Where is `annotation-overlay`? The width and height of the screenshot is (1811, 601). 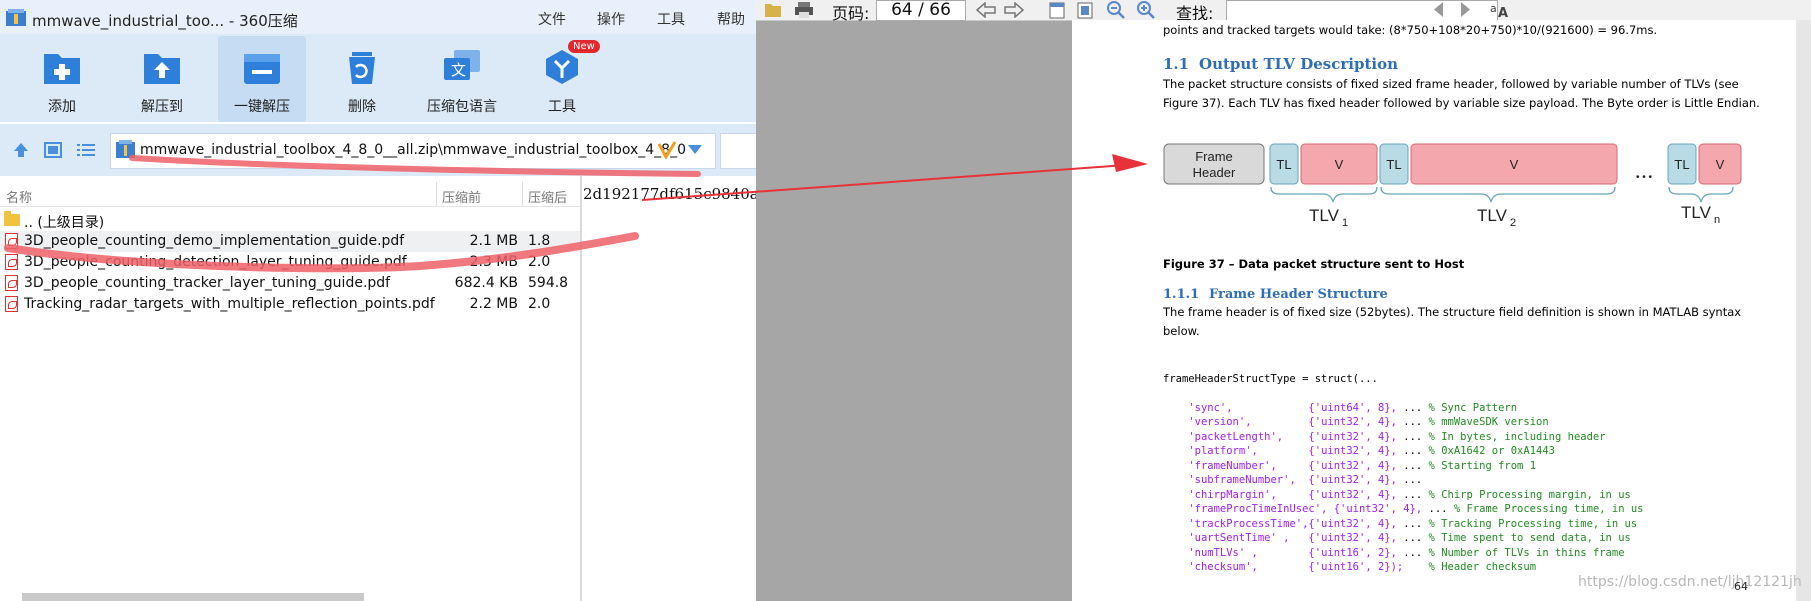 annotation-overlay is located at coordinates (576, 213).